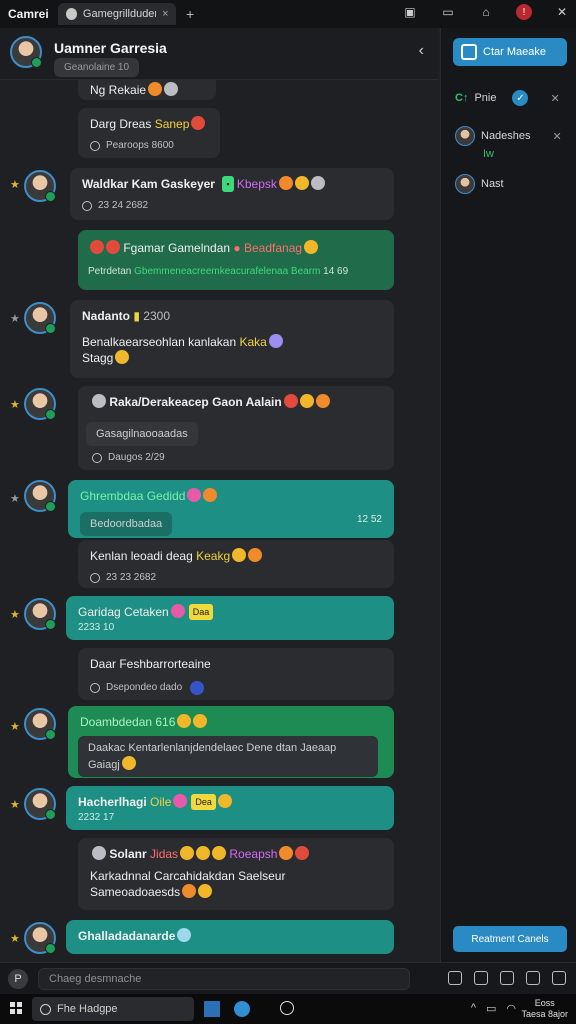  What do you see at coordinates (97, 67) in the screenshot?
I see `contact-status: Geanolaine 10` at bounding box center [97, 67].